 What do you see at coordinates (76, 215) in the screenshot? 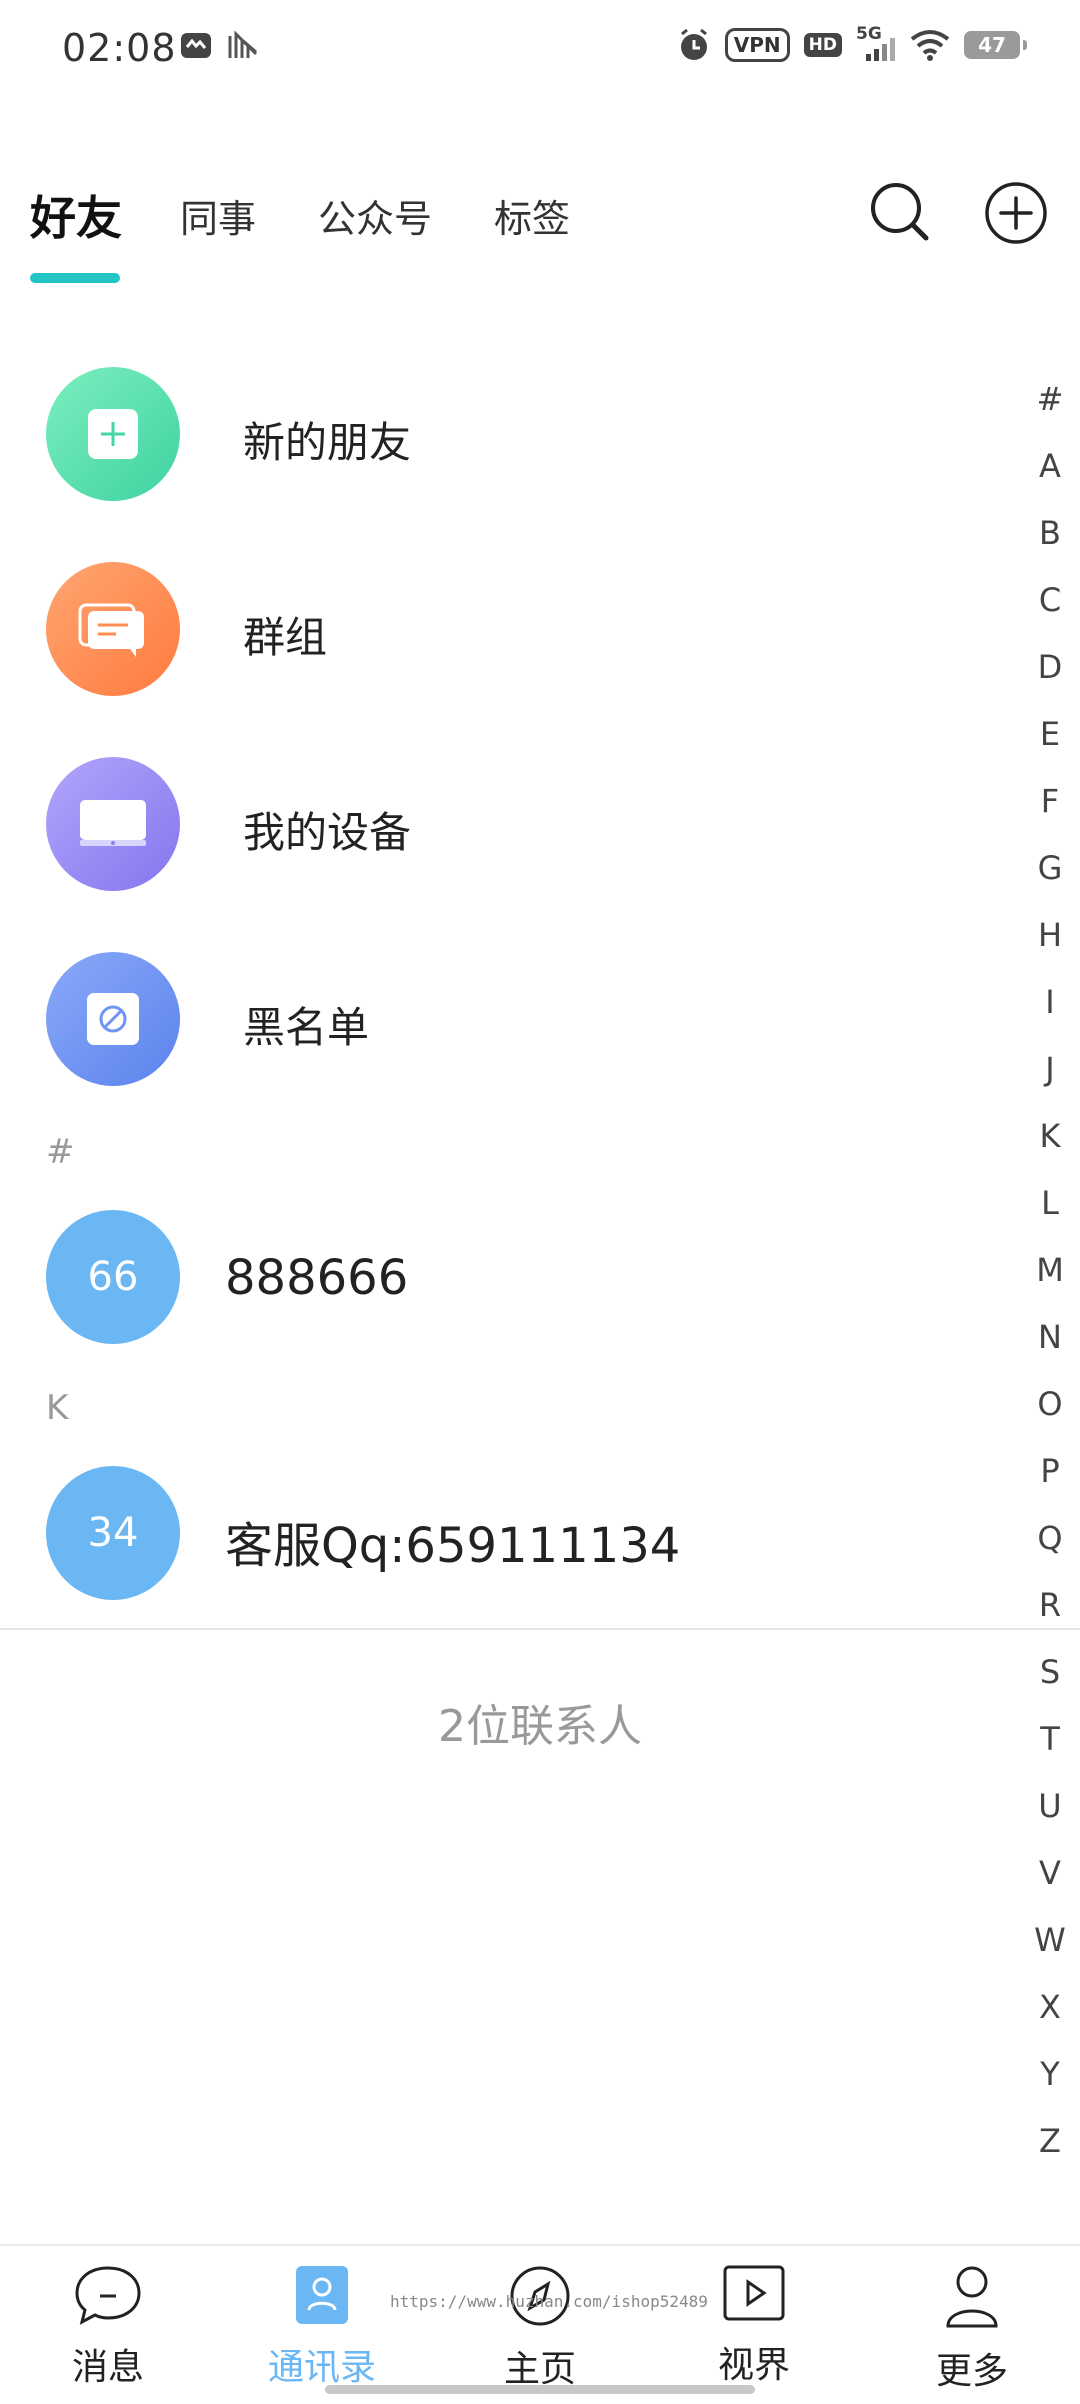
I see `tab-friends: 好友` at bounding box center [76, 215].